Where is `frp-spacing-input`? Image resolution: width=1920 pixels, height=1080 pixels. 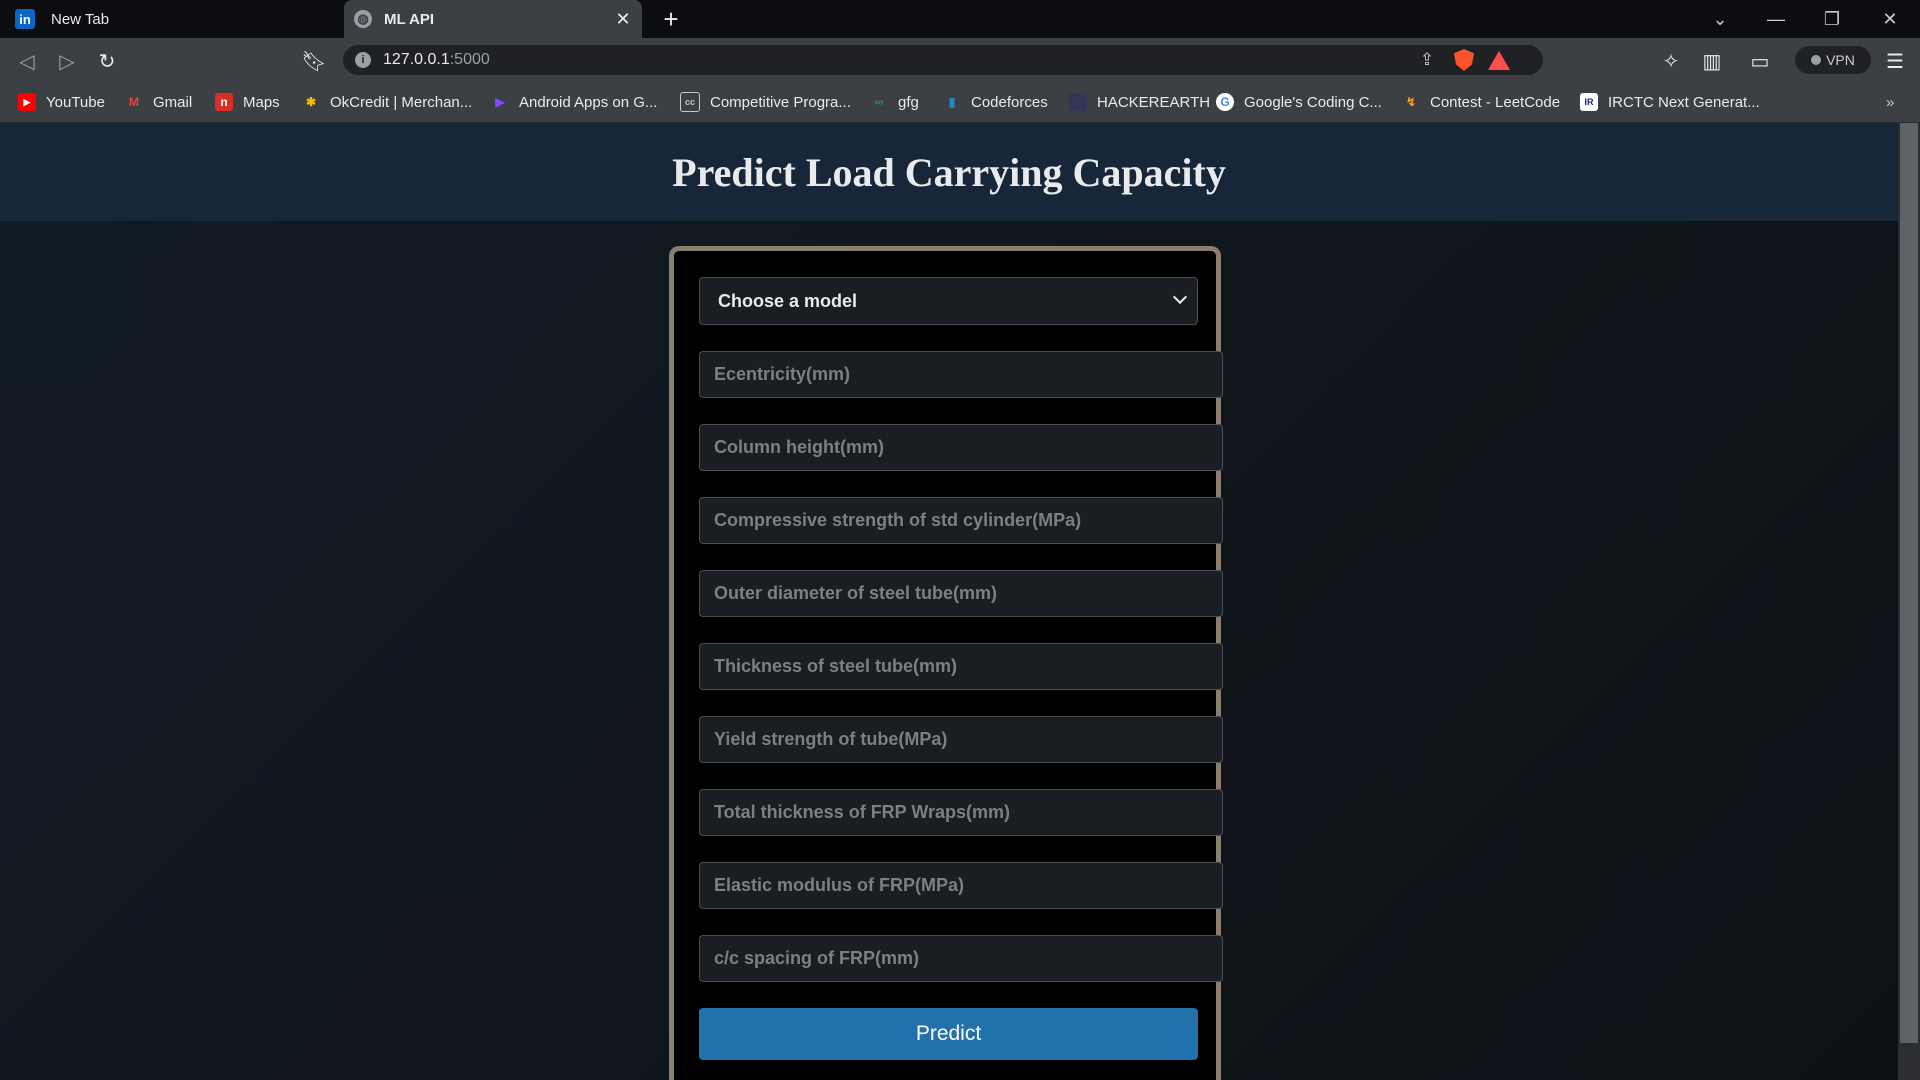
frp-spacing-input is located at coordinates (961, 958).